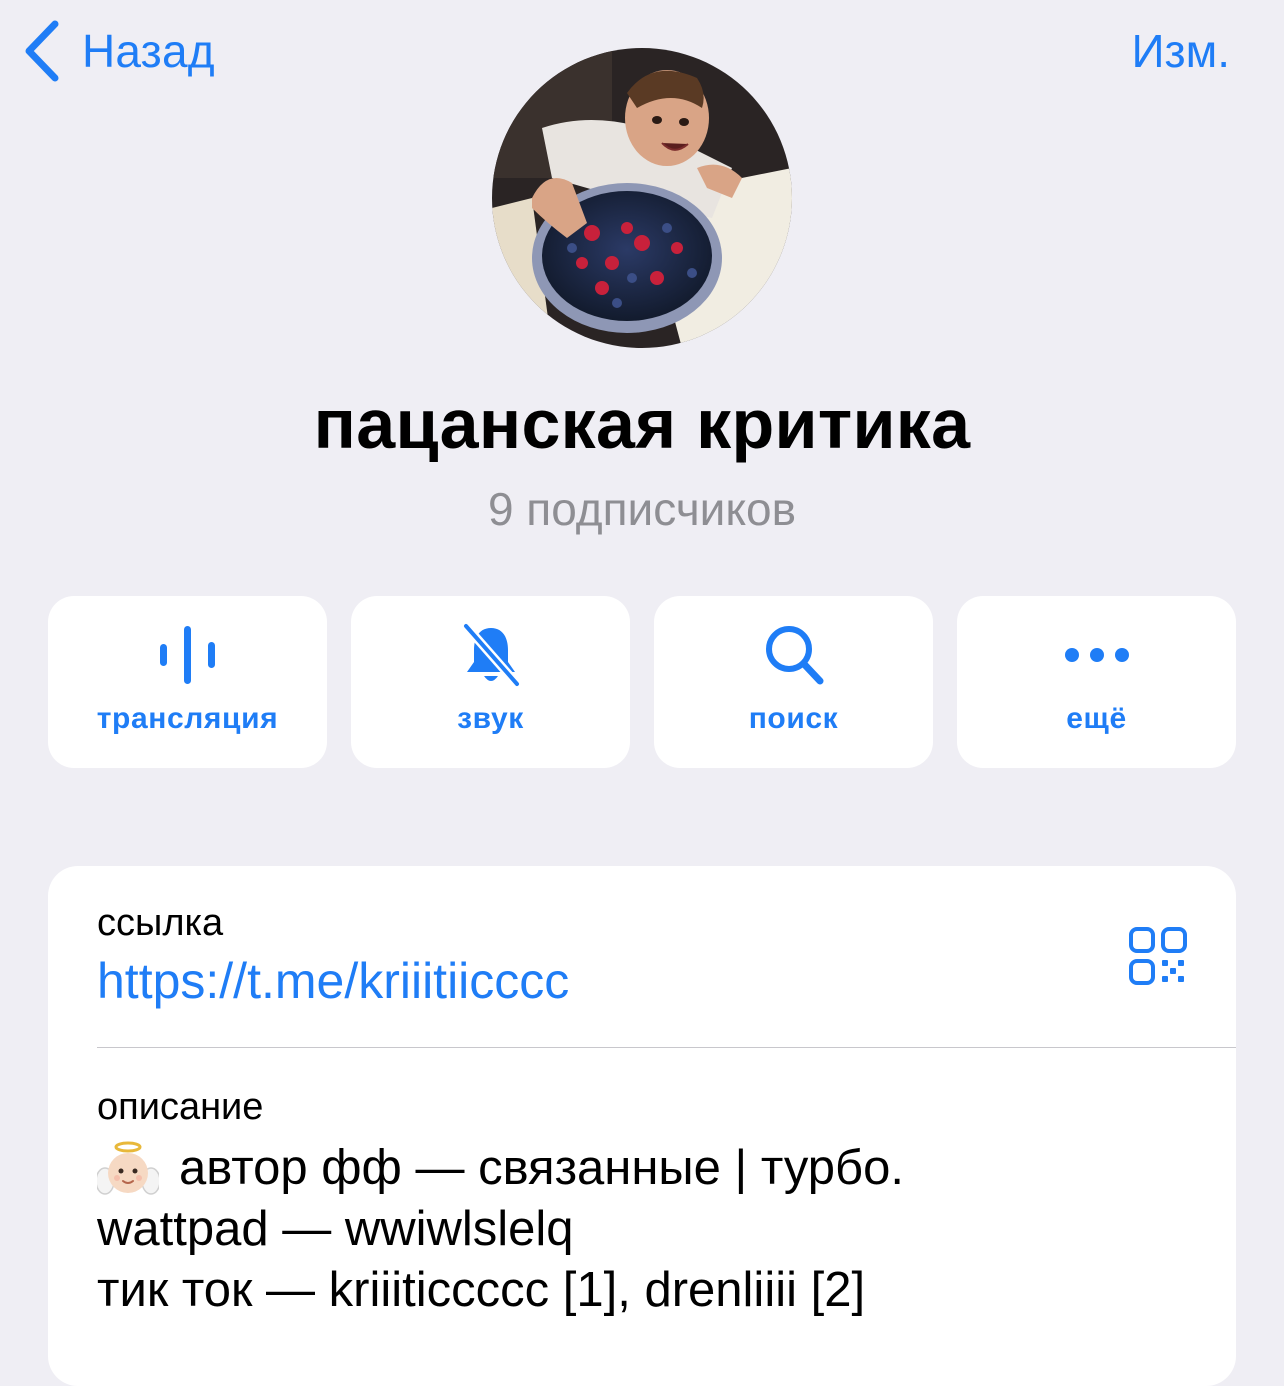  What do you see at coordinates (1096, 682) in the screenshot?
I see `more-button: ещё` at bounding box center [1096, 682].